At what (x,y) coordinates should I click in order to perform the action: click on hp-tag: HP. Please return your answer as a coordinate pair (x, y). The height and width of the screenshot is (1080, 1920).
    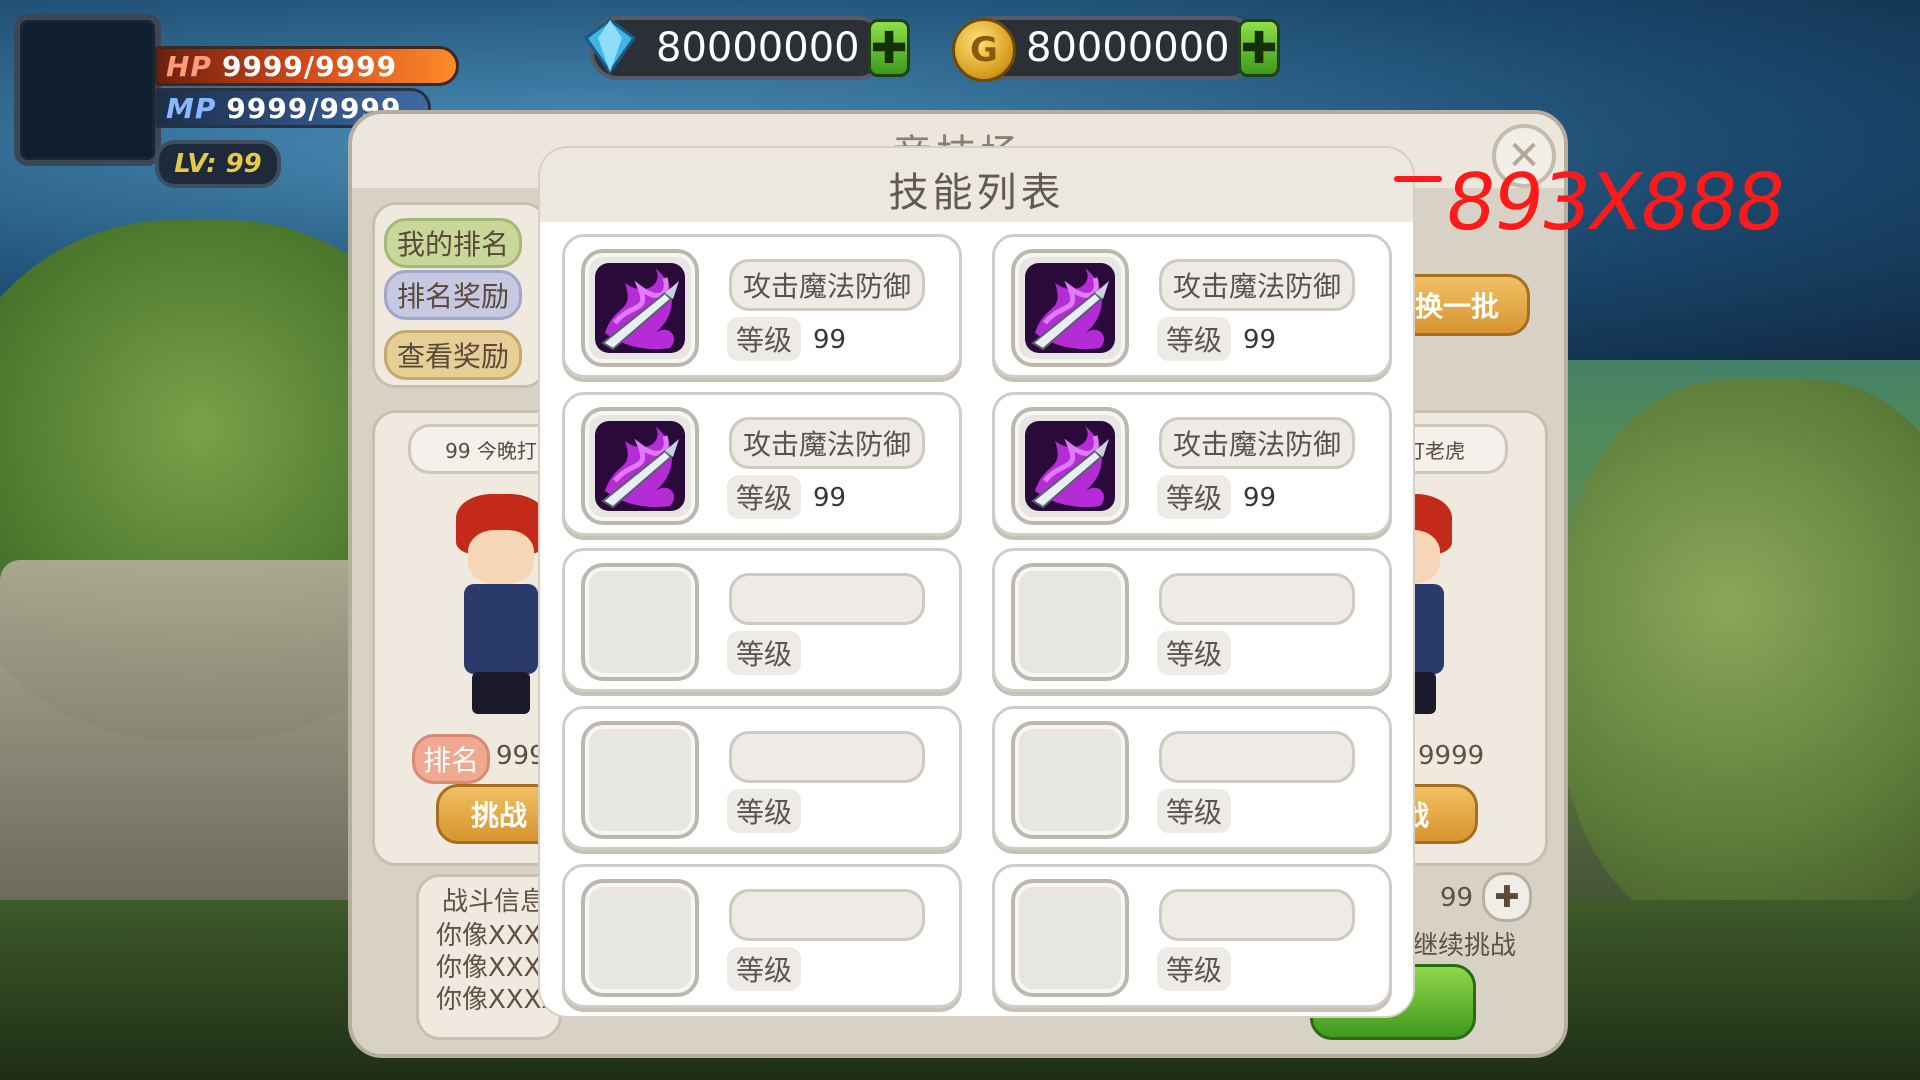
    Looking at the image, I should click on (189, 66).